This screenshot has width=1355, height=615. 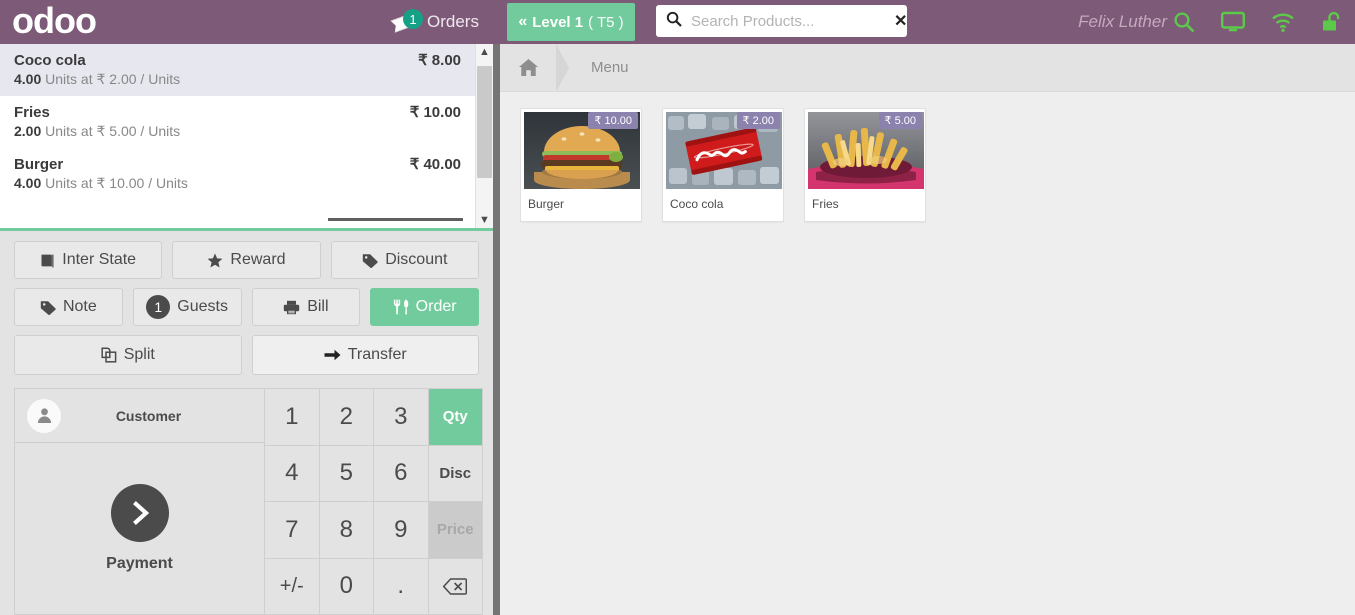 I want to click on numpad: 1 2 3 Qty 4 5 6 Disc 7 8 9 Price +/- 0., so click(x=373, y=501).